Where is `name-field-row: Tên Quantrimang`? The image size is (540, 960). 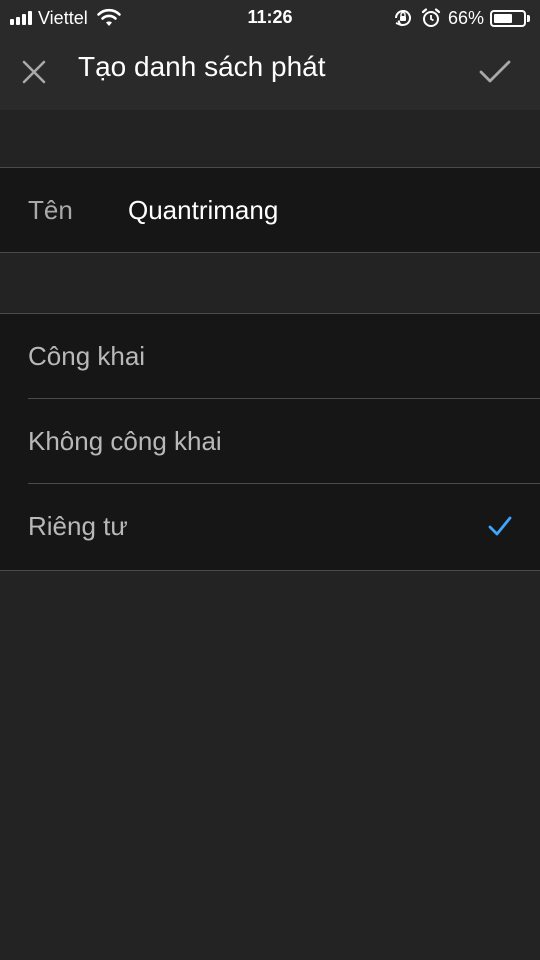
name-field-row: Tên Quantrimang is located at coordinates (270, 210).